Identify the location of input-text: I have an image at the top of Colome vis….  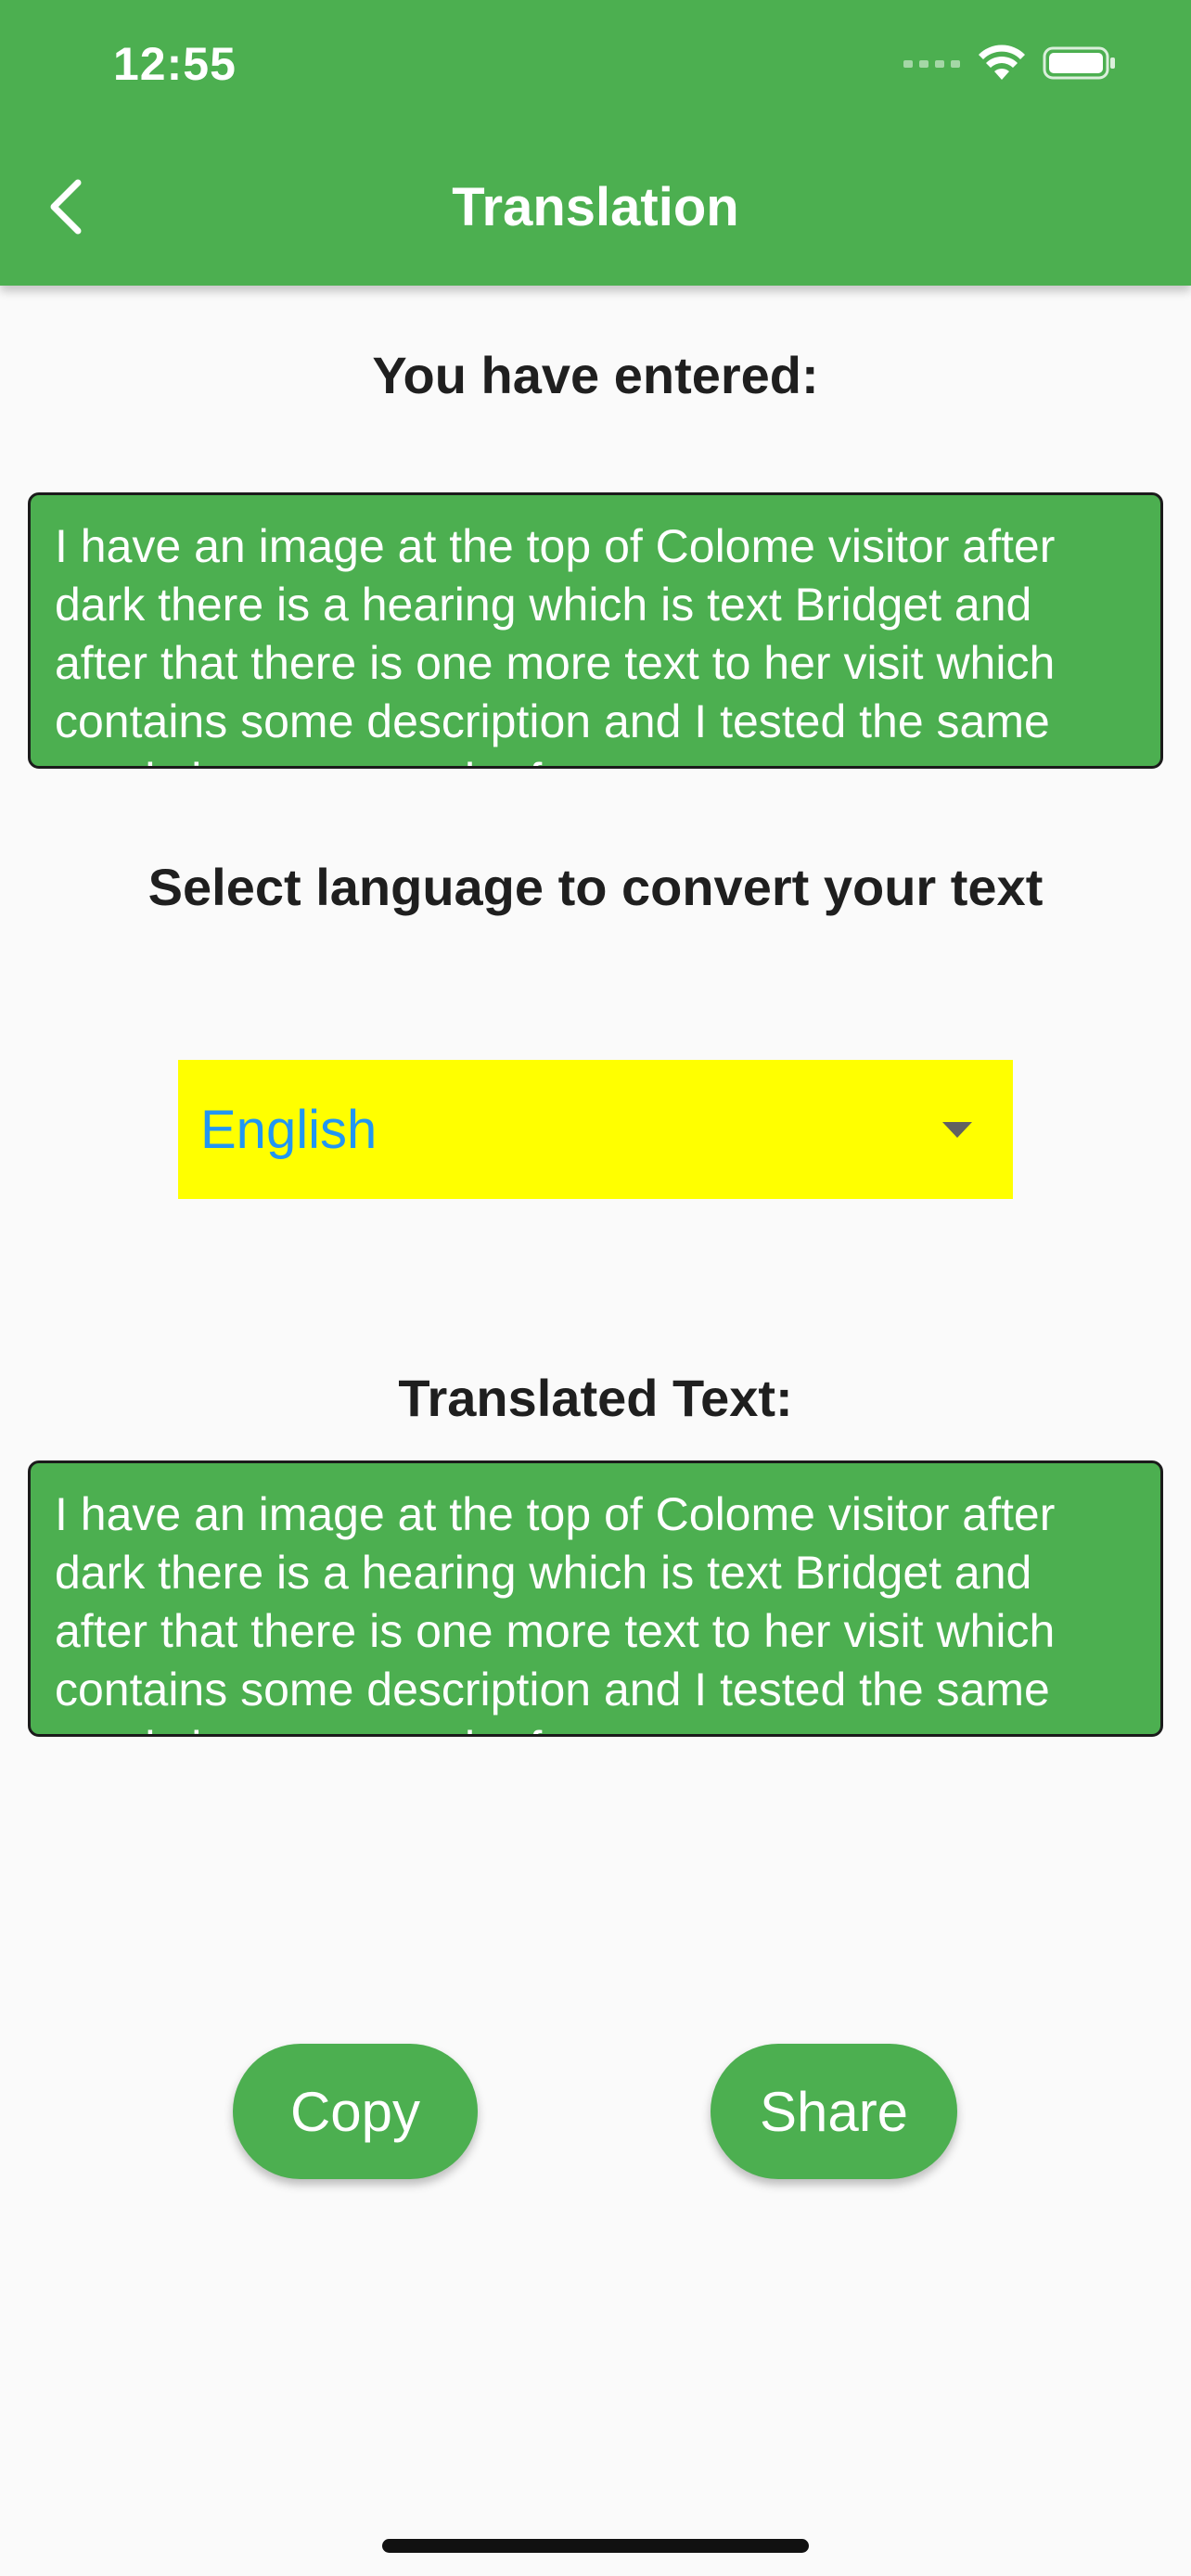
(555, 643).